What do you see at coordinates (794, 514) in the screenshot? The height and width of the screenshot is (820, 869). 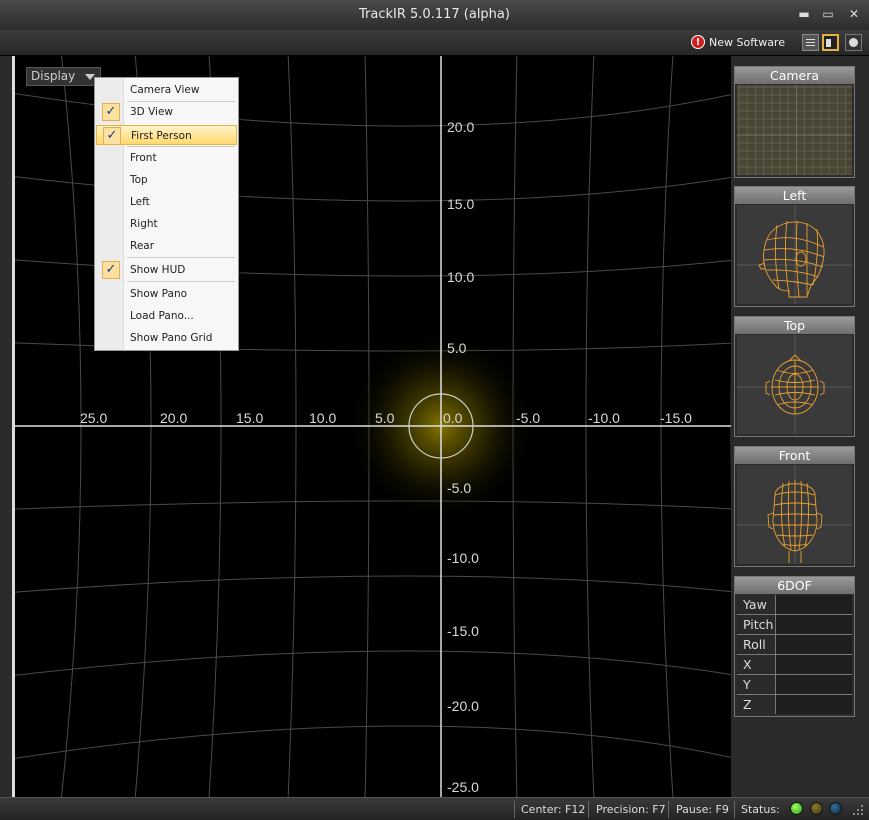 I see `head-front-icon` at bounding box center [794, 514].